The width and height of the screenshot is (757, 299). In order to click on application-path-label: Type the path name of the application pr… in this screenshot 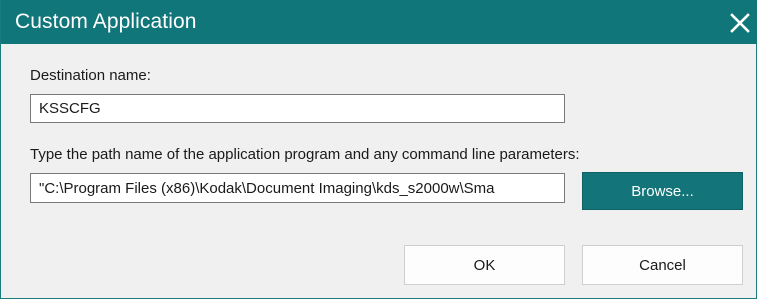, I will do `click(305, 154)`.